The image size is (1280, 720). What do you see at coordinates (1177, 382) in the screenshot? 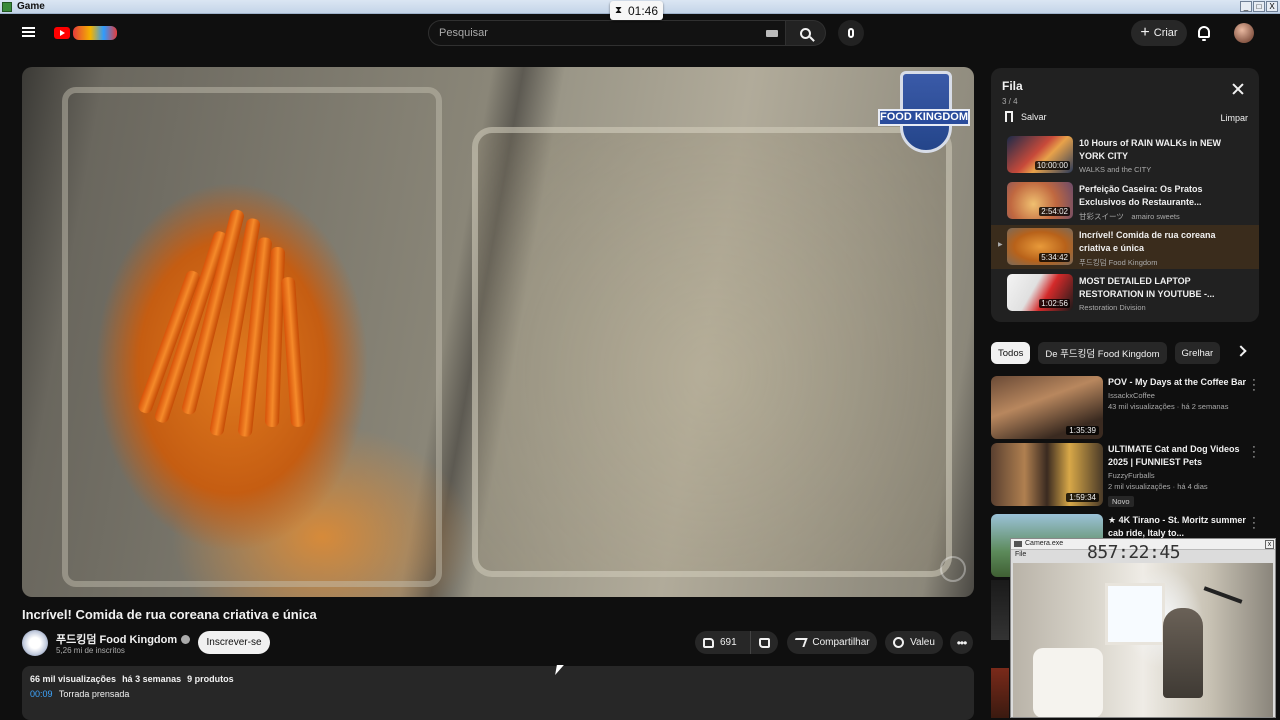
I see `rec-title: POV - My Days at the Coffee Bar` at bounding box center [1177, 382].